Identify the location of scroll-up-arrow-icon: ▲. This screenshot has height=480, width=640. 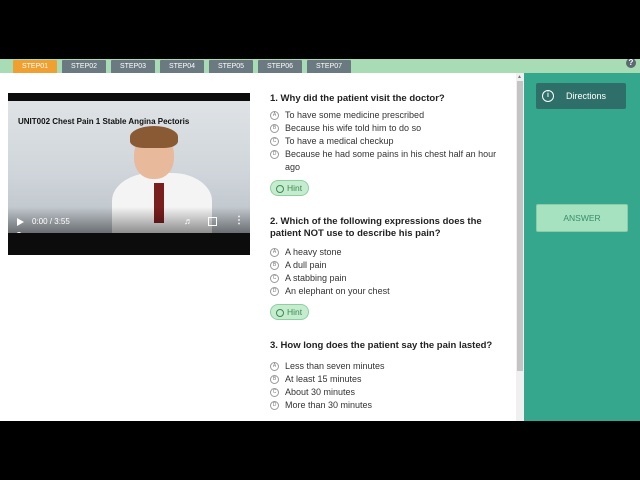
(519, 77).